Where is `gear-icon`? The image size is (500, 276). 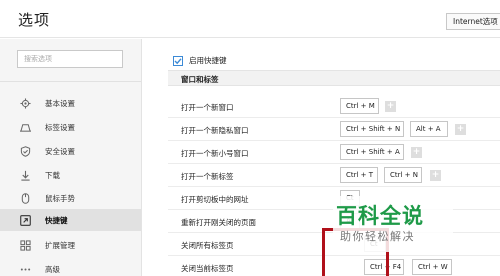
gear-icon is located at coordinates (25, 103).